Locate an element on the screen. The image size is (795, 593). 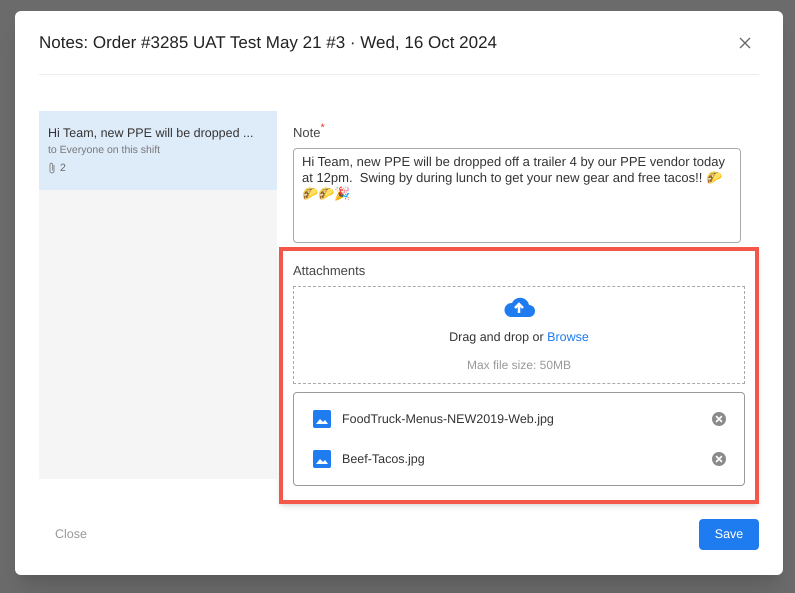
attachments-label: Attachments is located at coordinates (329, 271).